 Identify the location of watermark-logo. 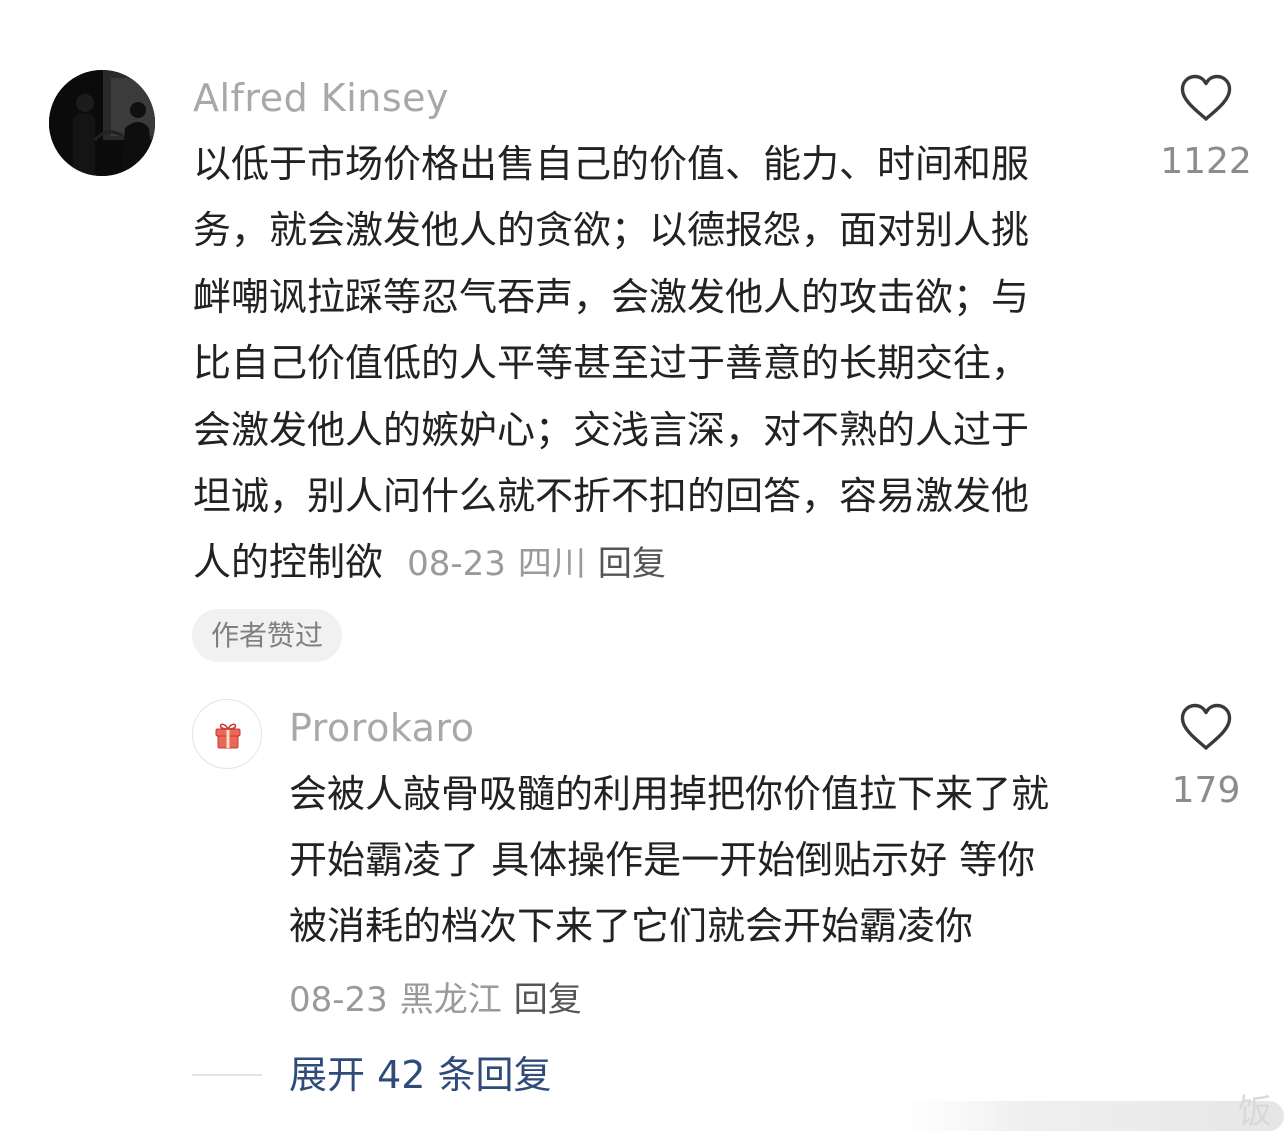
(1076, 1116).